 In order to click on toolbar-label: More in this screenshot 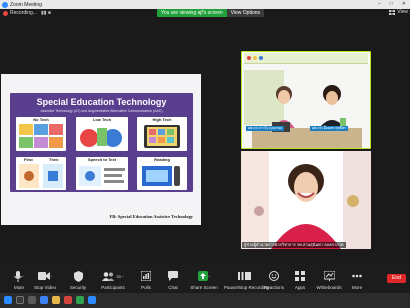, I will do `click(357, 287)`.